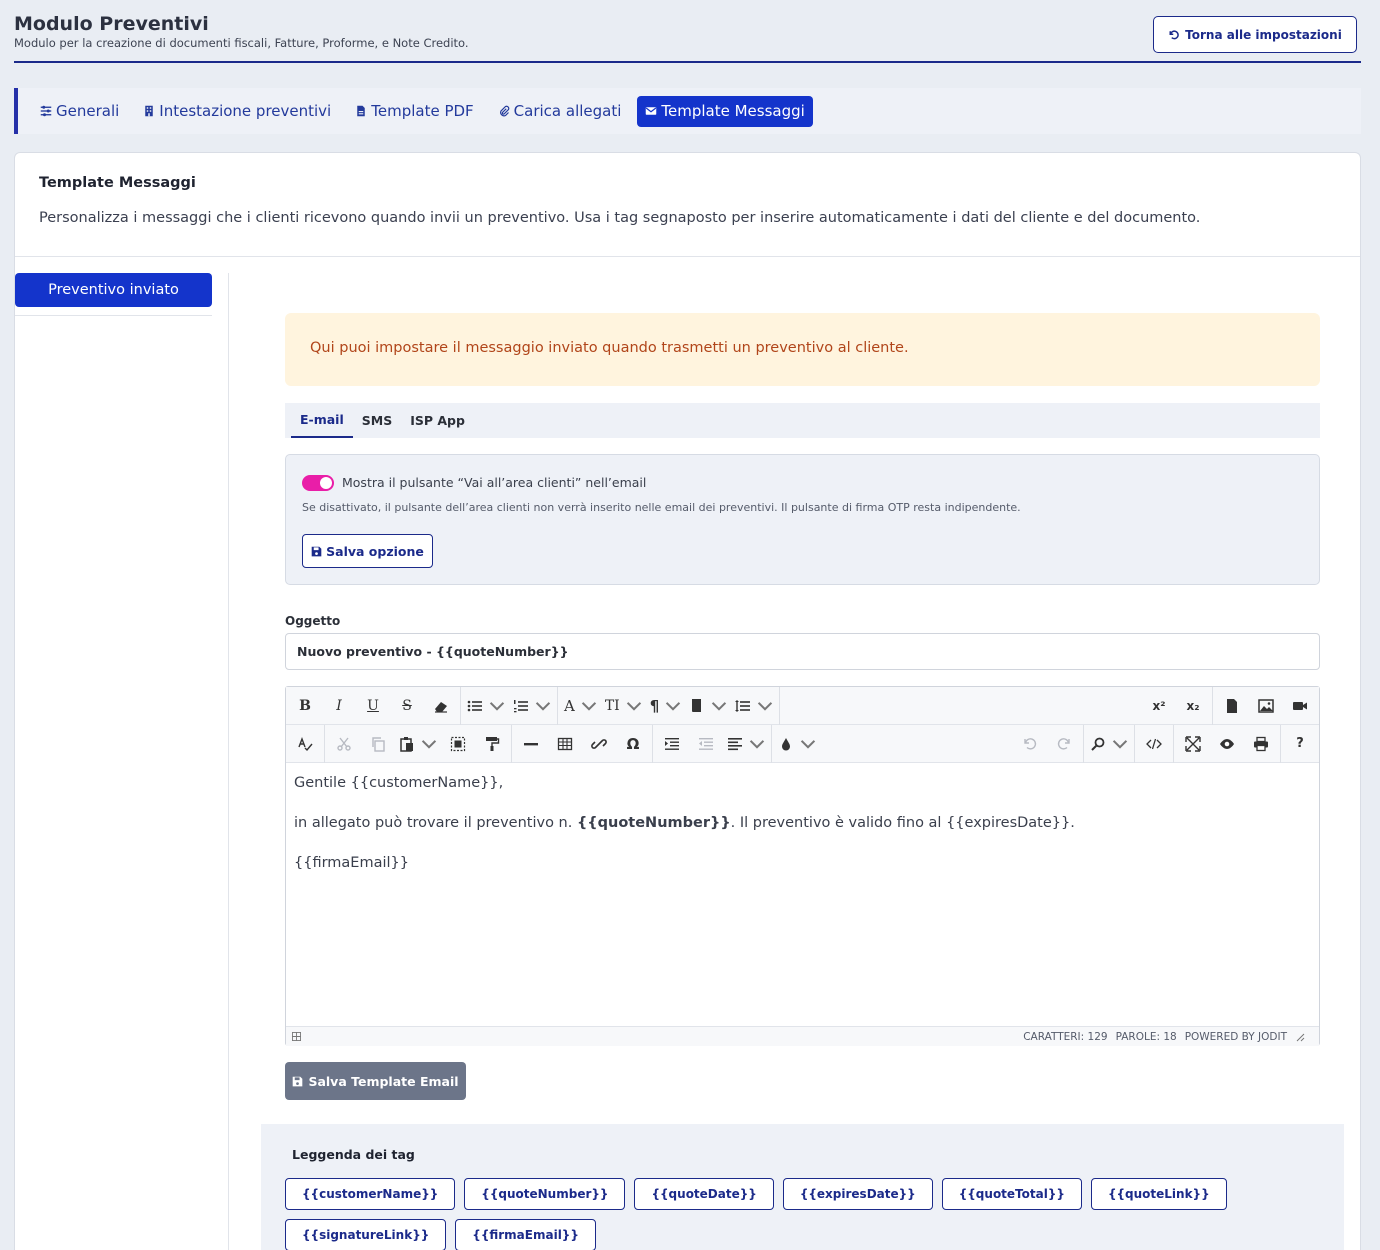 This screenshot has width=1380, height=1250. I want to click on toolbar-group-lists, so click(509, 705).